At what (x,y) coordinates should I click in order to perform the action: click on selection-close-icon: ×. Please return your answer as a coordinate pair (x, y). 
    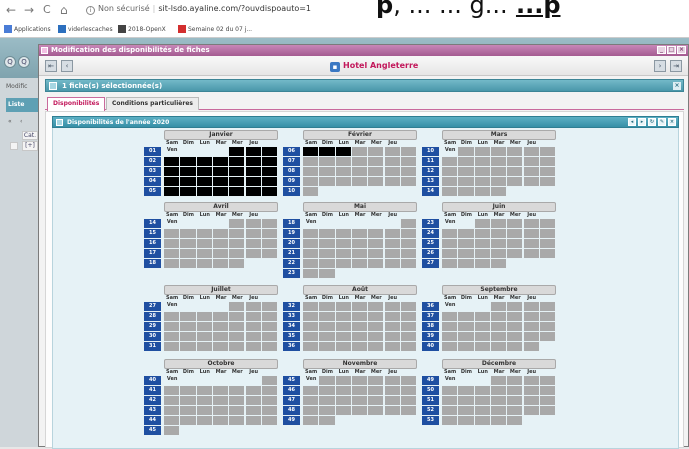
    Looking at the image, I should click on (677, 86).